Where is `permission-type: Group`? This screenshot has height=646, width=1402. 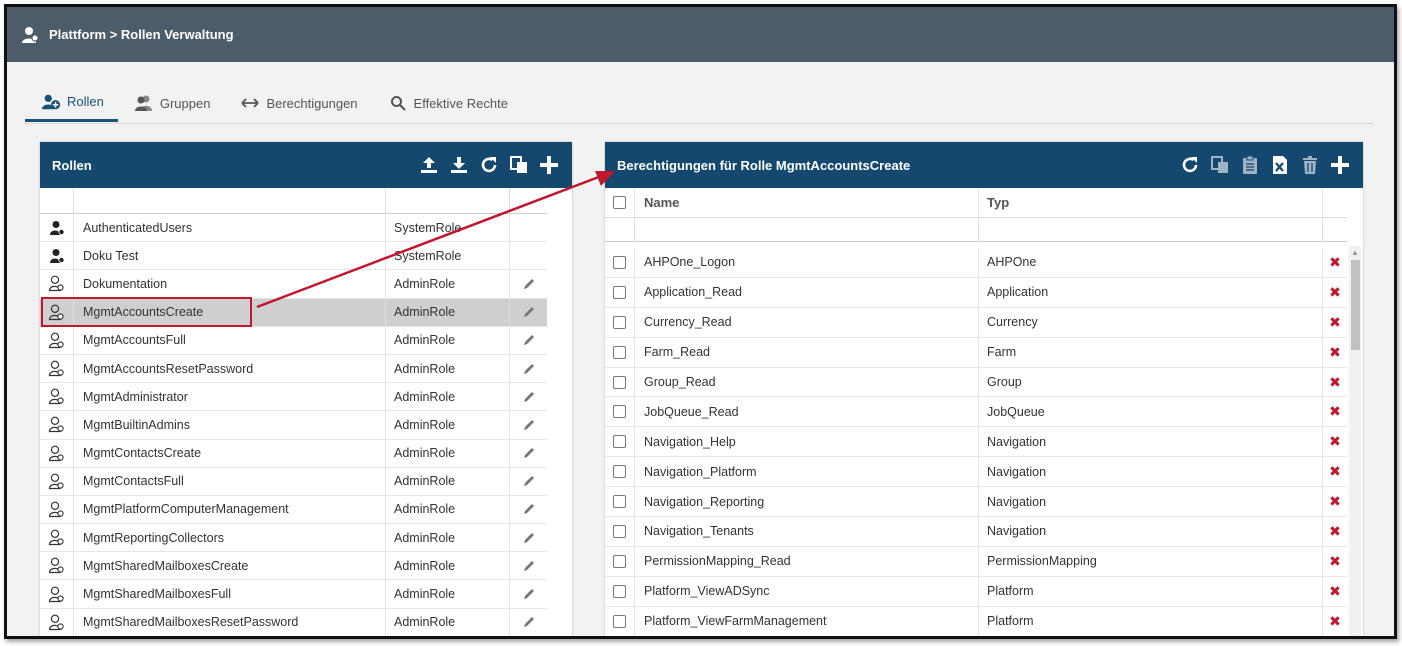 permission-type: Group is located at coordinates (1151, 382).